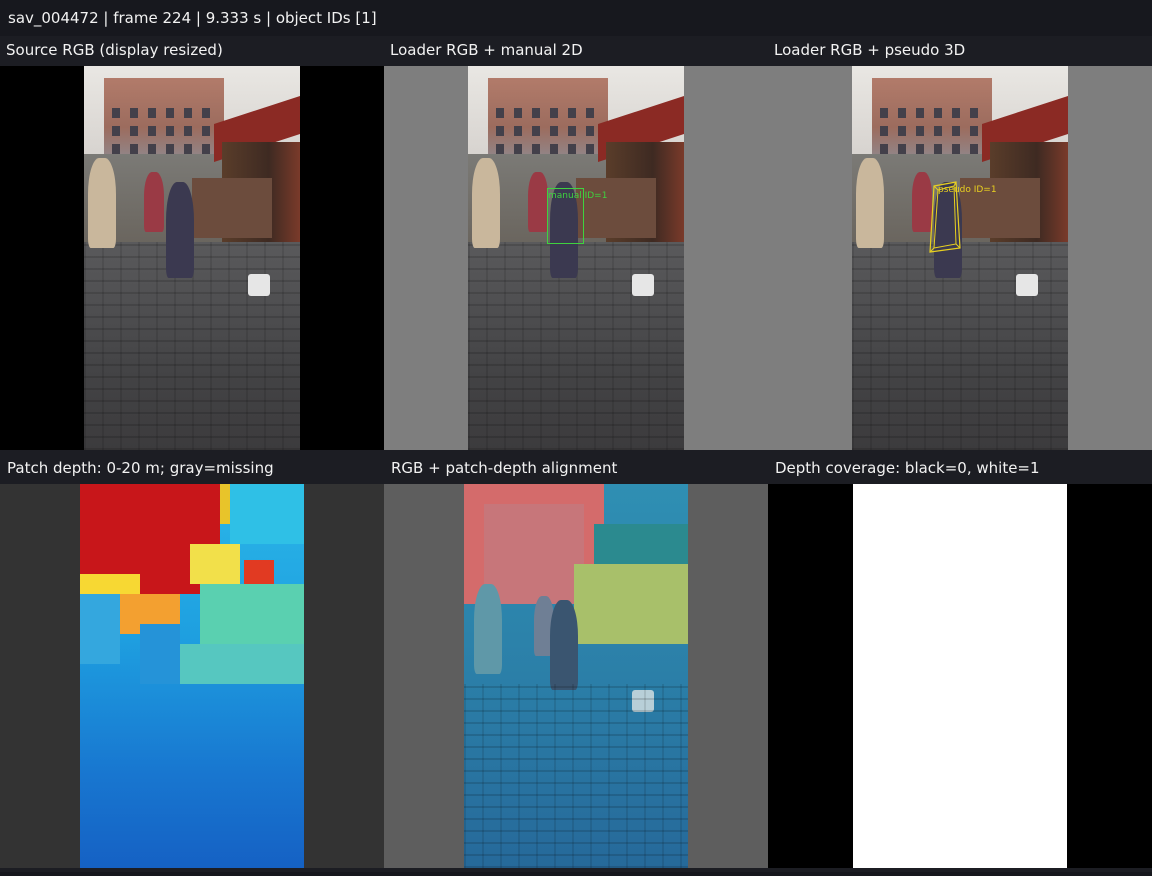  I want to click on rgb-image: manual ID=1, so click(576, 258).